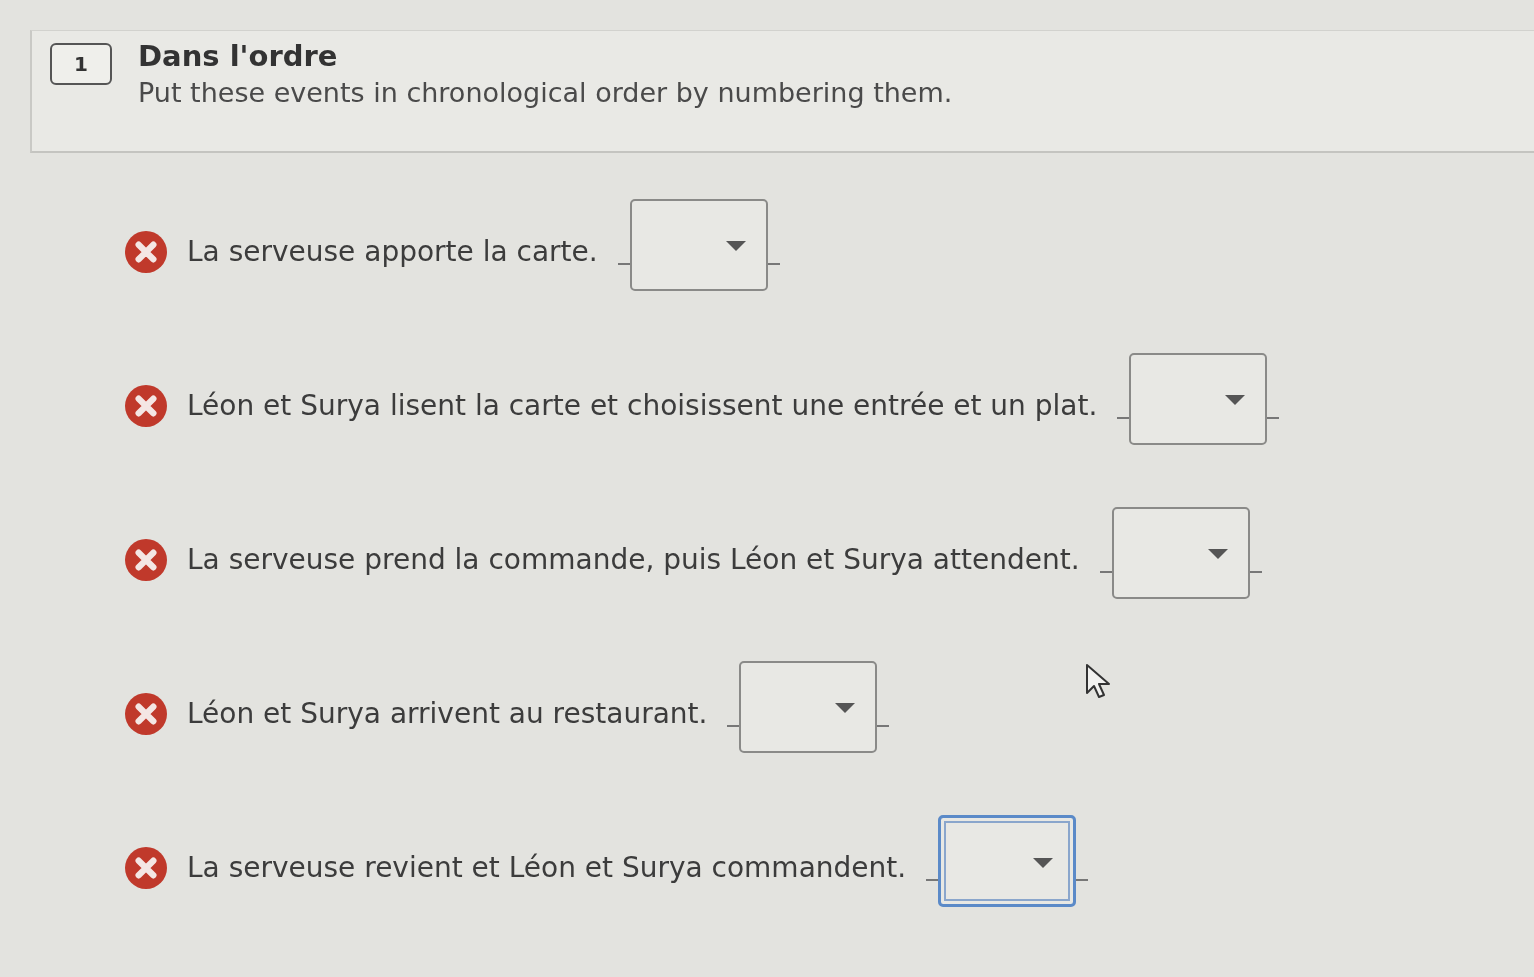 The height and width of the screenshot is (977, 1534). What do you see at coordinates (81, 64) in the screenshot?
I see `question-number: 1` at bounding box center [81, 64].